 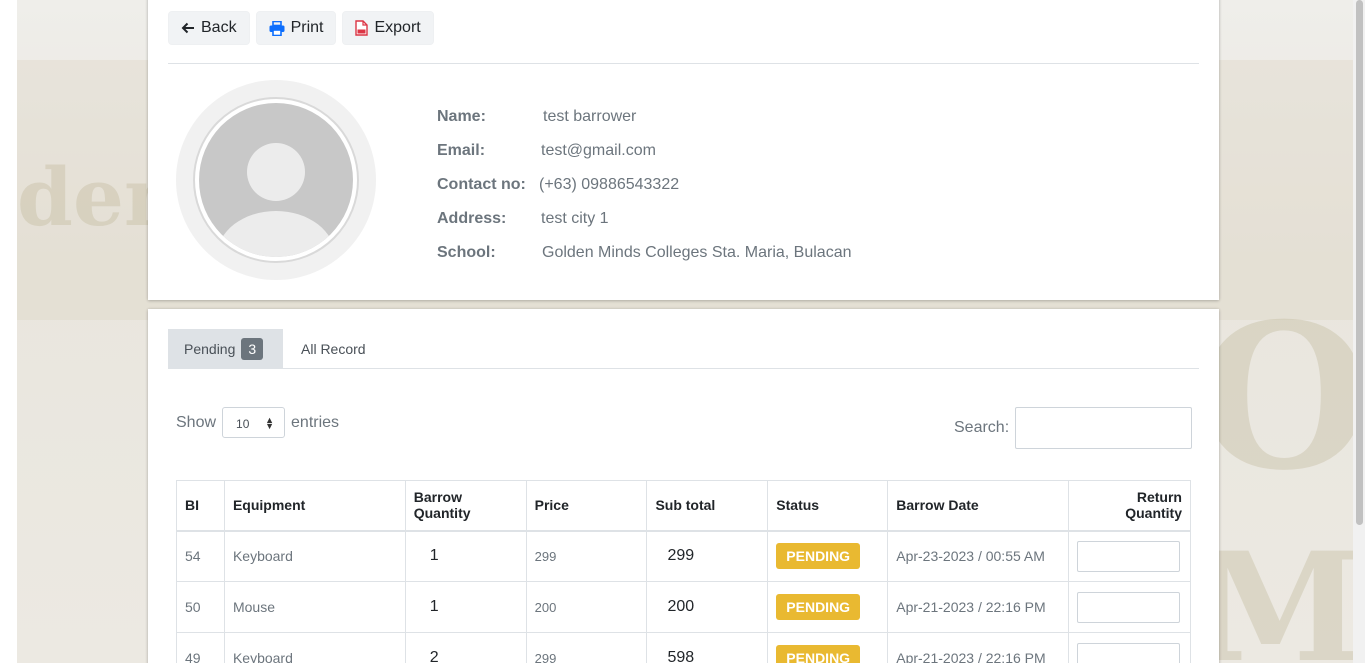 I want to click on back-button: Back, so click(x=209, y=28).